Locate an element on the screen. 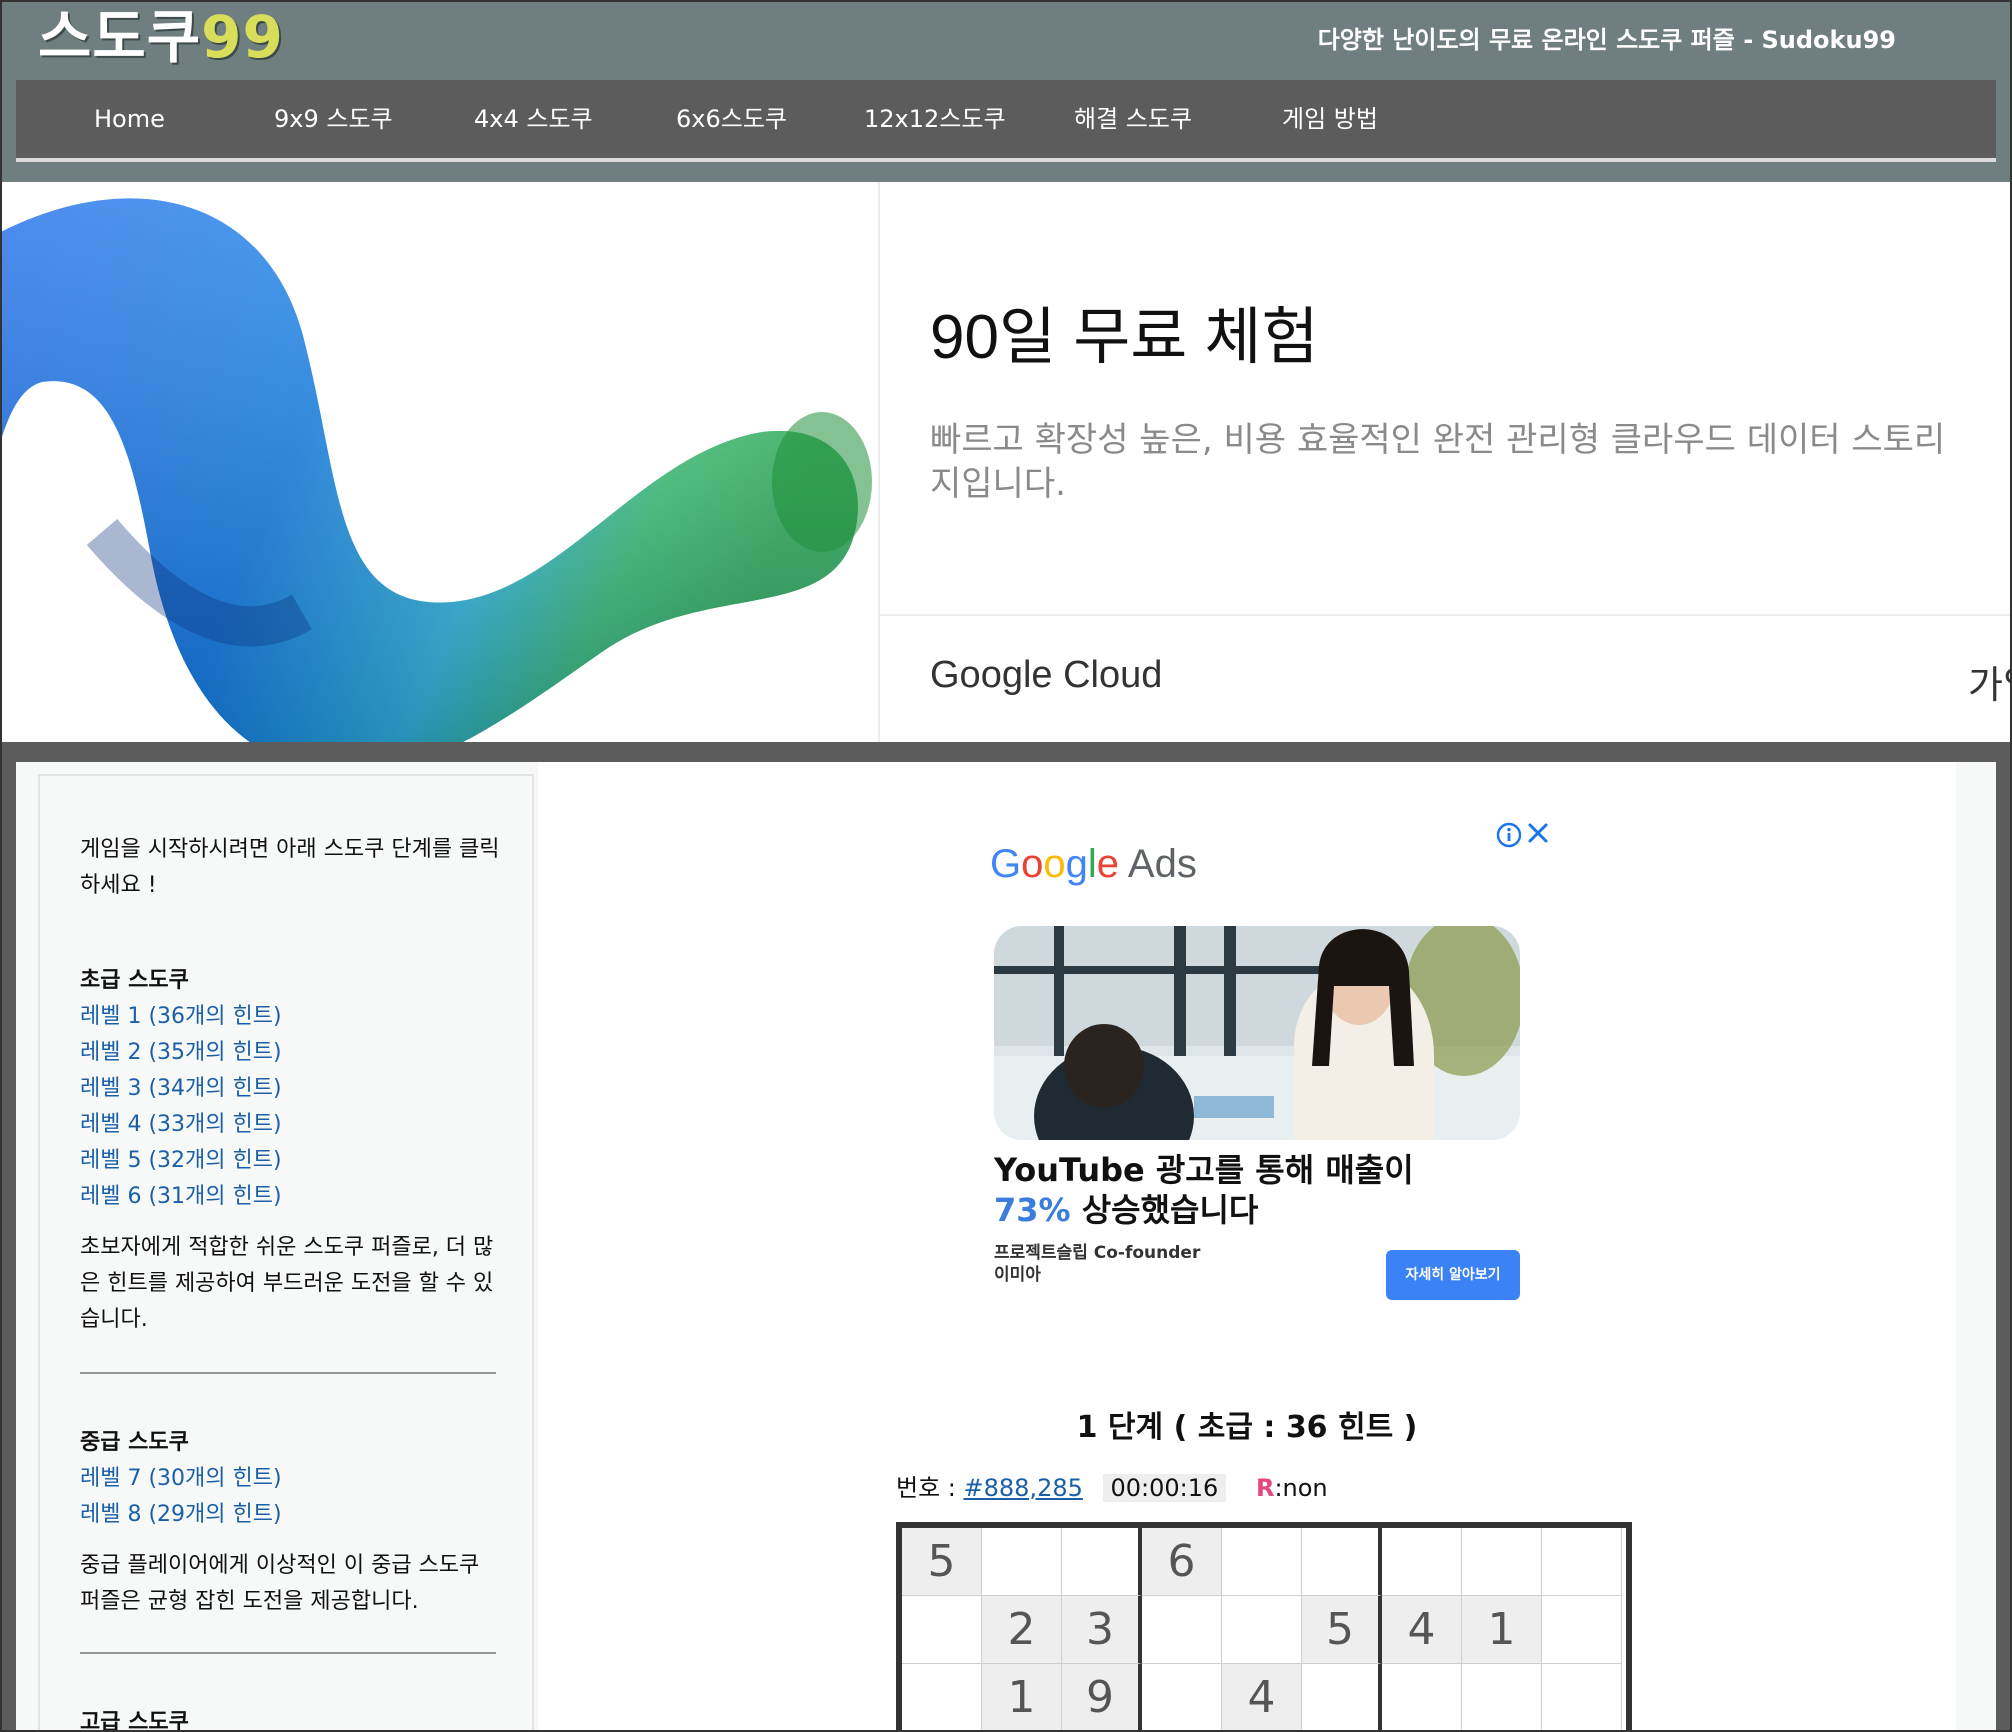 Image resolution: width=2012 pixels, height=1732 pixels. sudoku-row: 56 is located at coordinates (1264, 1562).